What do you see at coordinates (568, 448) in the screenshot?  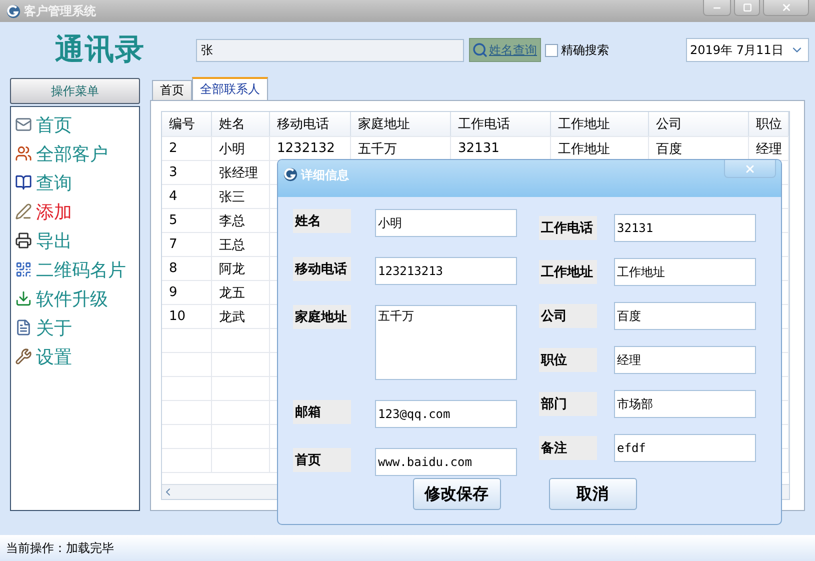 I see `field-label: 备注` at bounding box center [568, 448].